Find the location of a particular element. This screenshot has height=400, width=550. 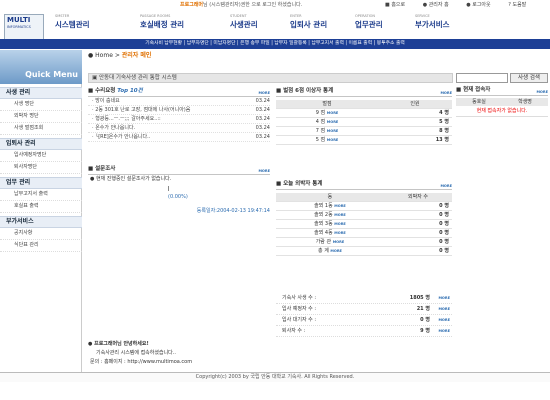

penalty-points: 4 점 MORE is located at coordinates (327, 122).